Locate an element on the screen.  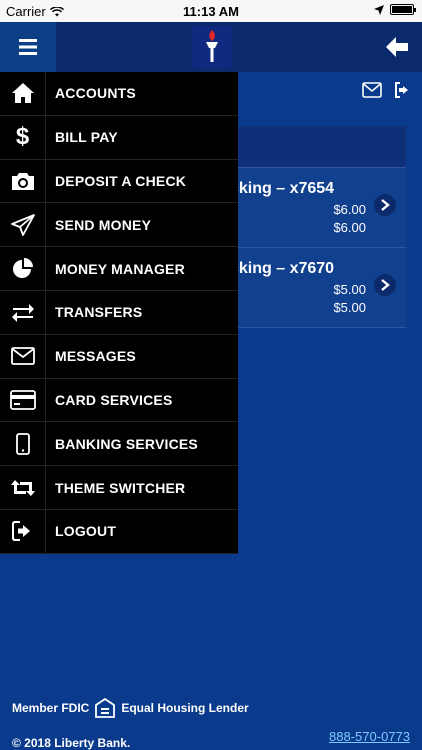
menu-item-card-services: CARD SERVICES is located at coordinates (119, 400).